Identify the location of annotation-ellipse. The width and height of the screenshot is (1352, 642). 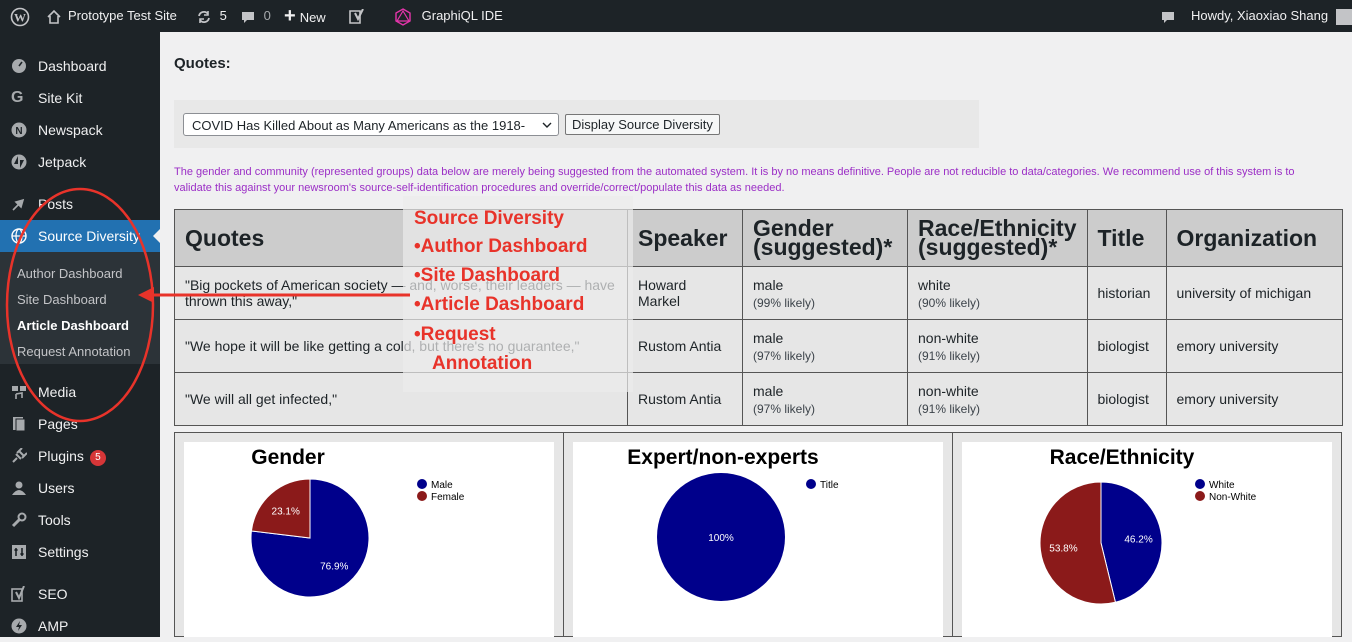
(80, 305).